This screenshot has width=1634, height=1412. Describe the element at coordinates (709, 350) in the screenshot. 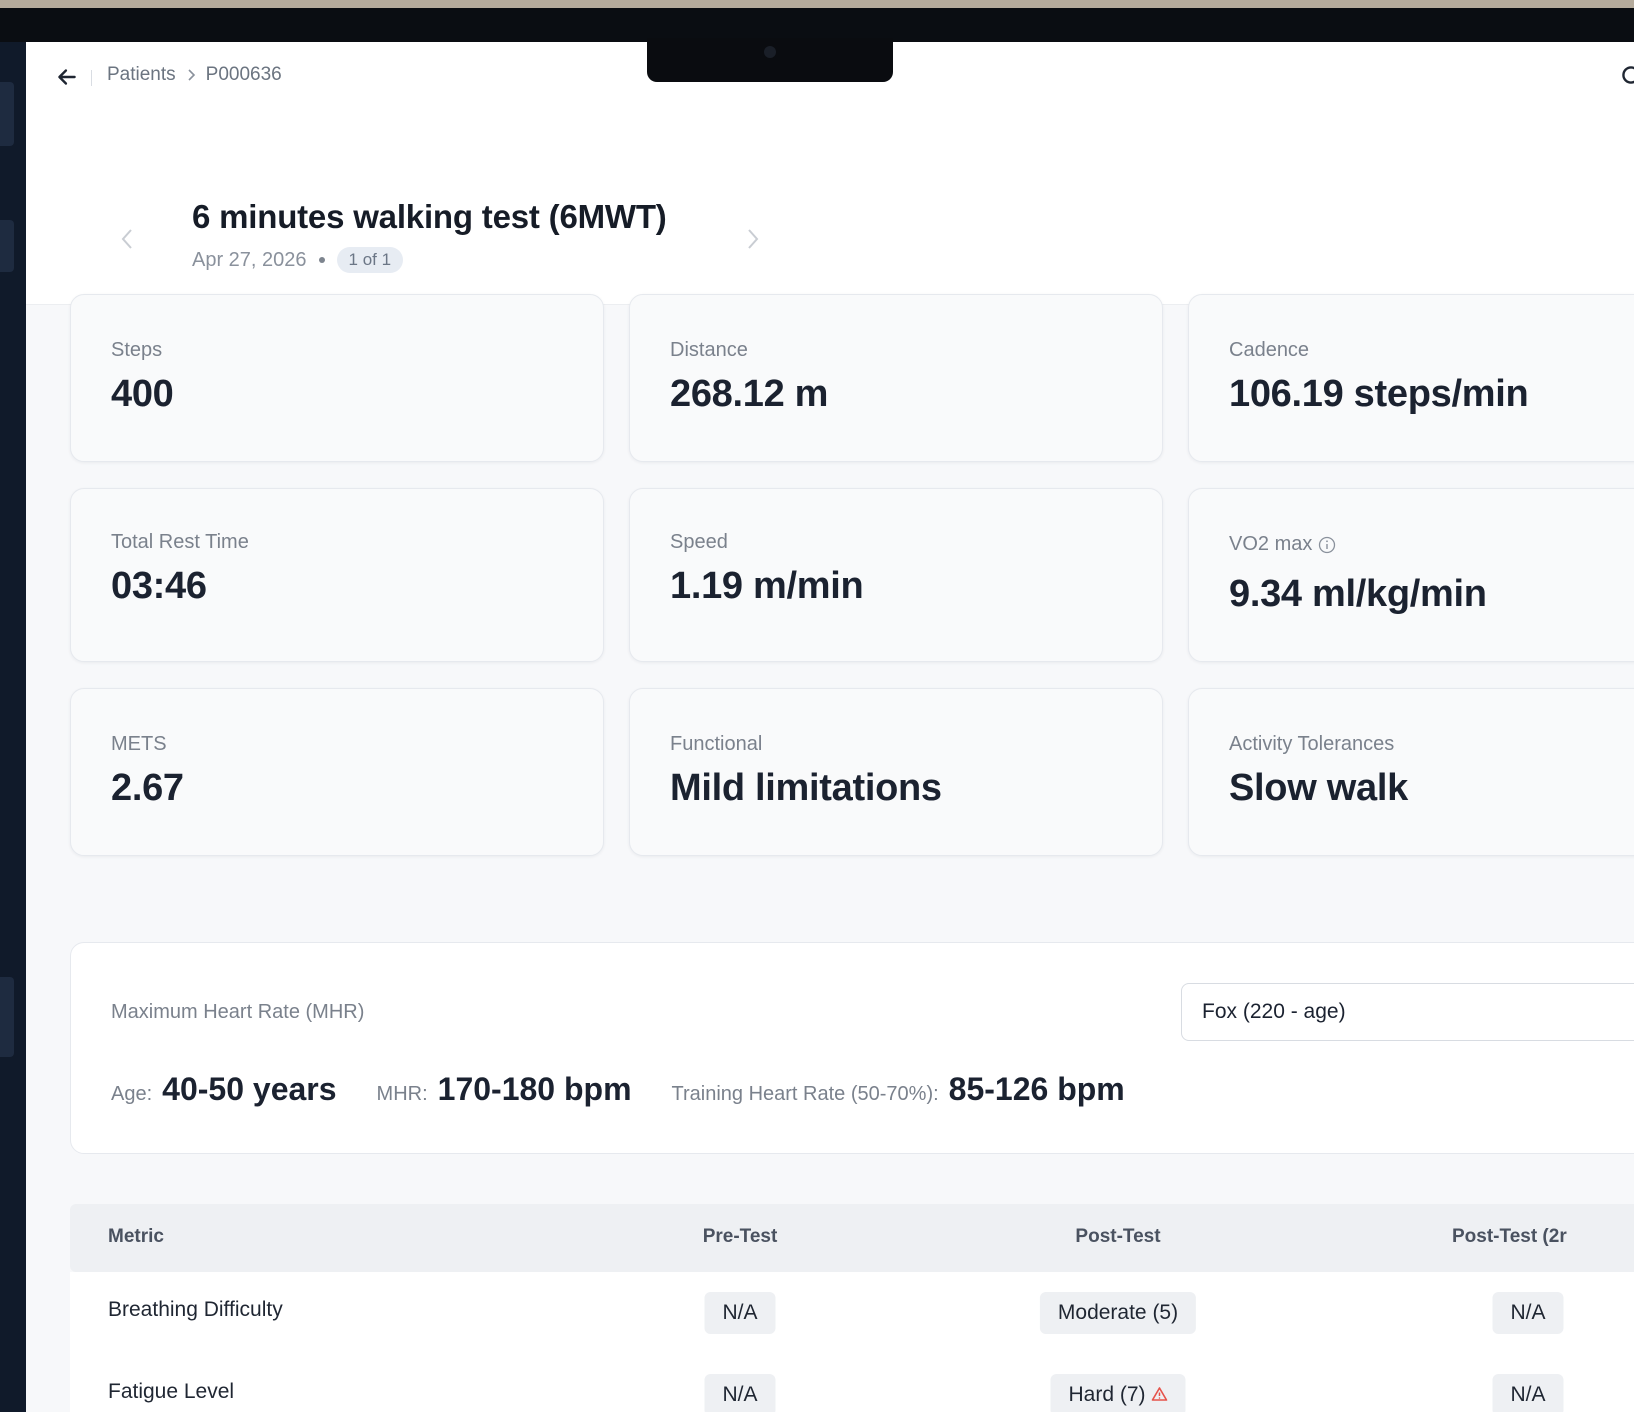

I see `card-label: Distance` at that location.